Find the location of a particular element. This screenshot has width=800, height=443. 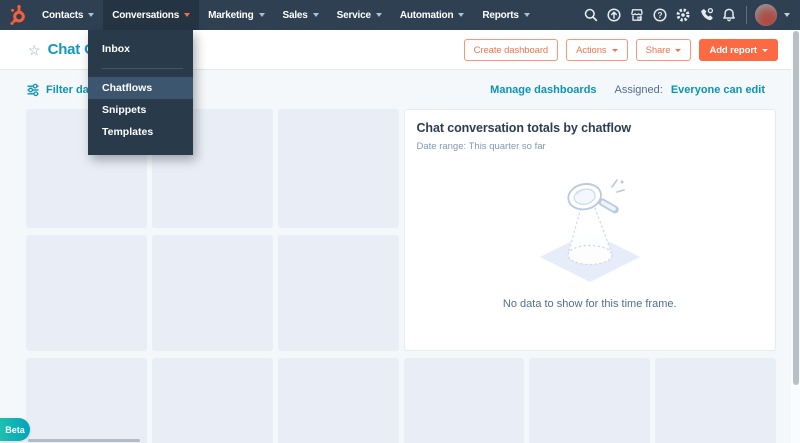

menu-item-inbox: Inbox is located at coordinates (140, 49).